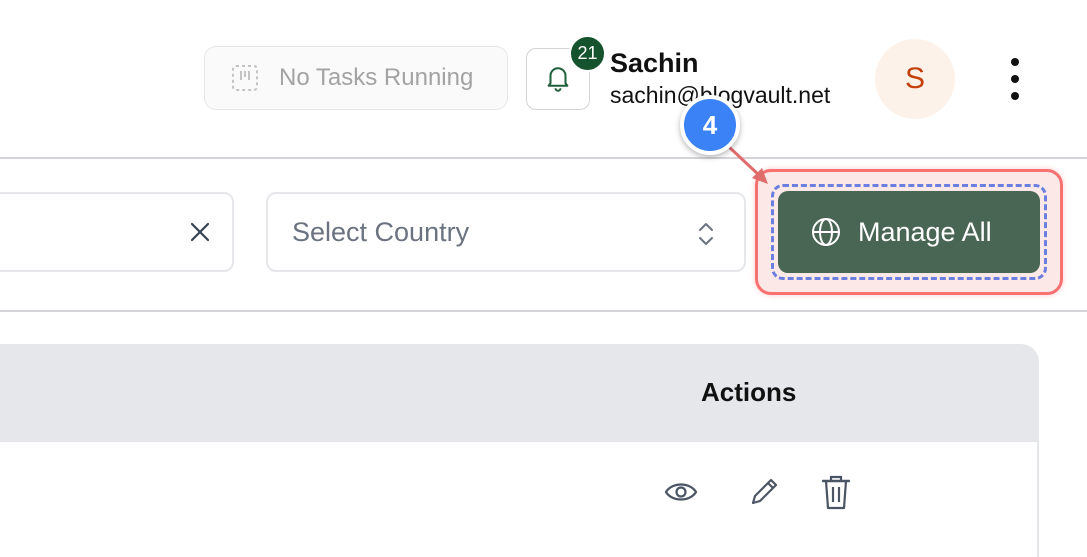 This screenshot has width=1087, height=557. Describe the element at coordinates (826, 232) in the screenshot. I see `globe-icon` at that location.